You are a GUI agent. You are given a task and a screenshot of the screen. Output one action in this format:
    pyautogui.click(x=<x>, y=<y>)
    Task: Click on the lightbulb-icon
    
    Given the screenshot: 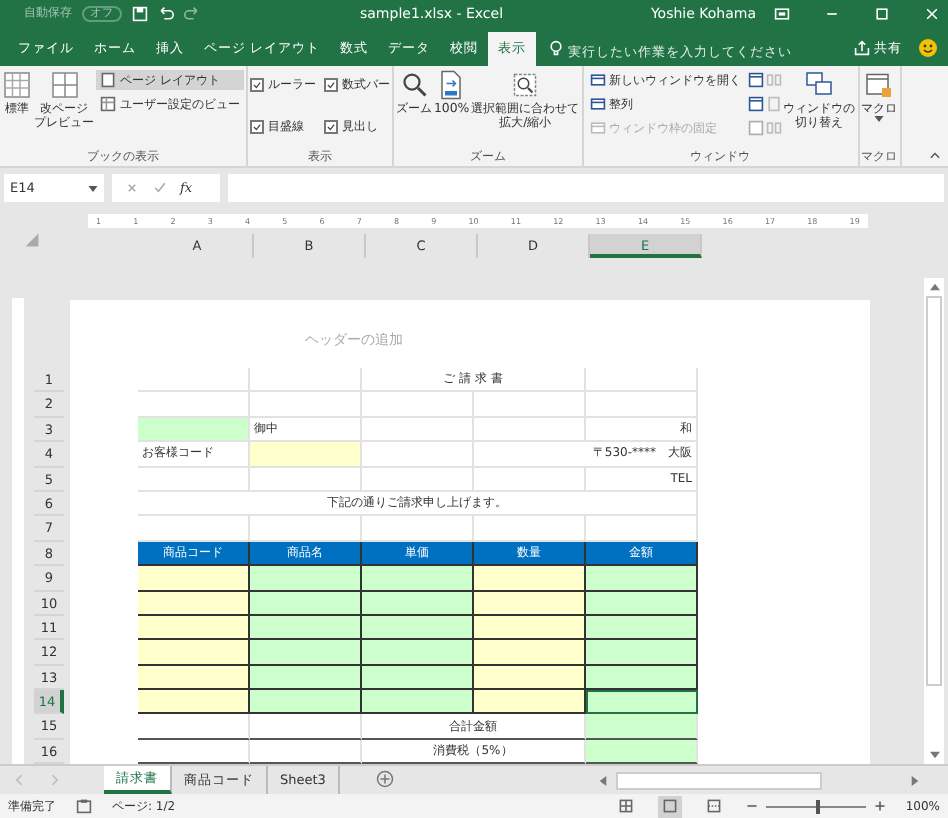 What is the action you would take?
    pyautogui.click(x=556, y=48)
    